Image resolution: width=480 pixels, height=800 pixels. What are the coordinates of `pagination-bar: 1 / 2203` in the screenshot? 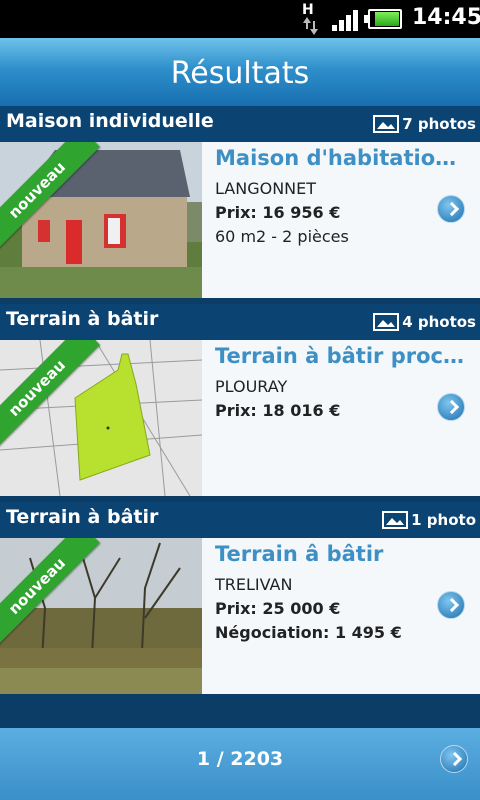 It's located at (240, 764).